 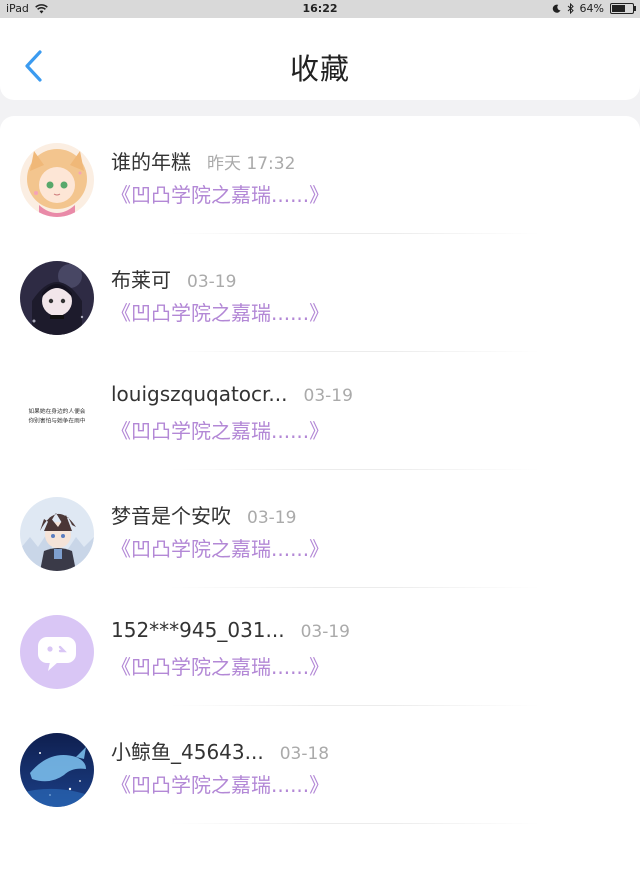 I want to click on page-title: 收藏, so click(x=319, y=69).